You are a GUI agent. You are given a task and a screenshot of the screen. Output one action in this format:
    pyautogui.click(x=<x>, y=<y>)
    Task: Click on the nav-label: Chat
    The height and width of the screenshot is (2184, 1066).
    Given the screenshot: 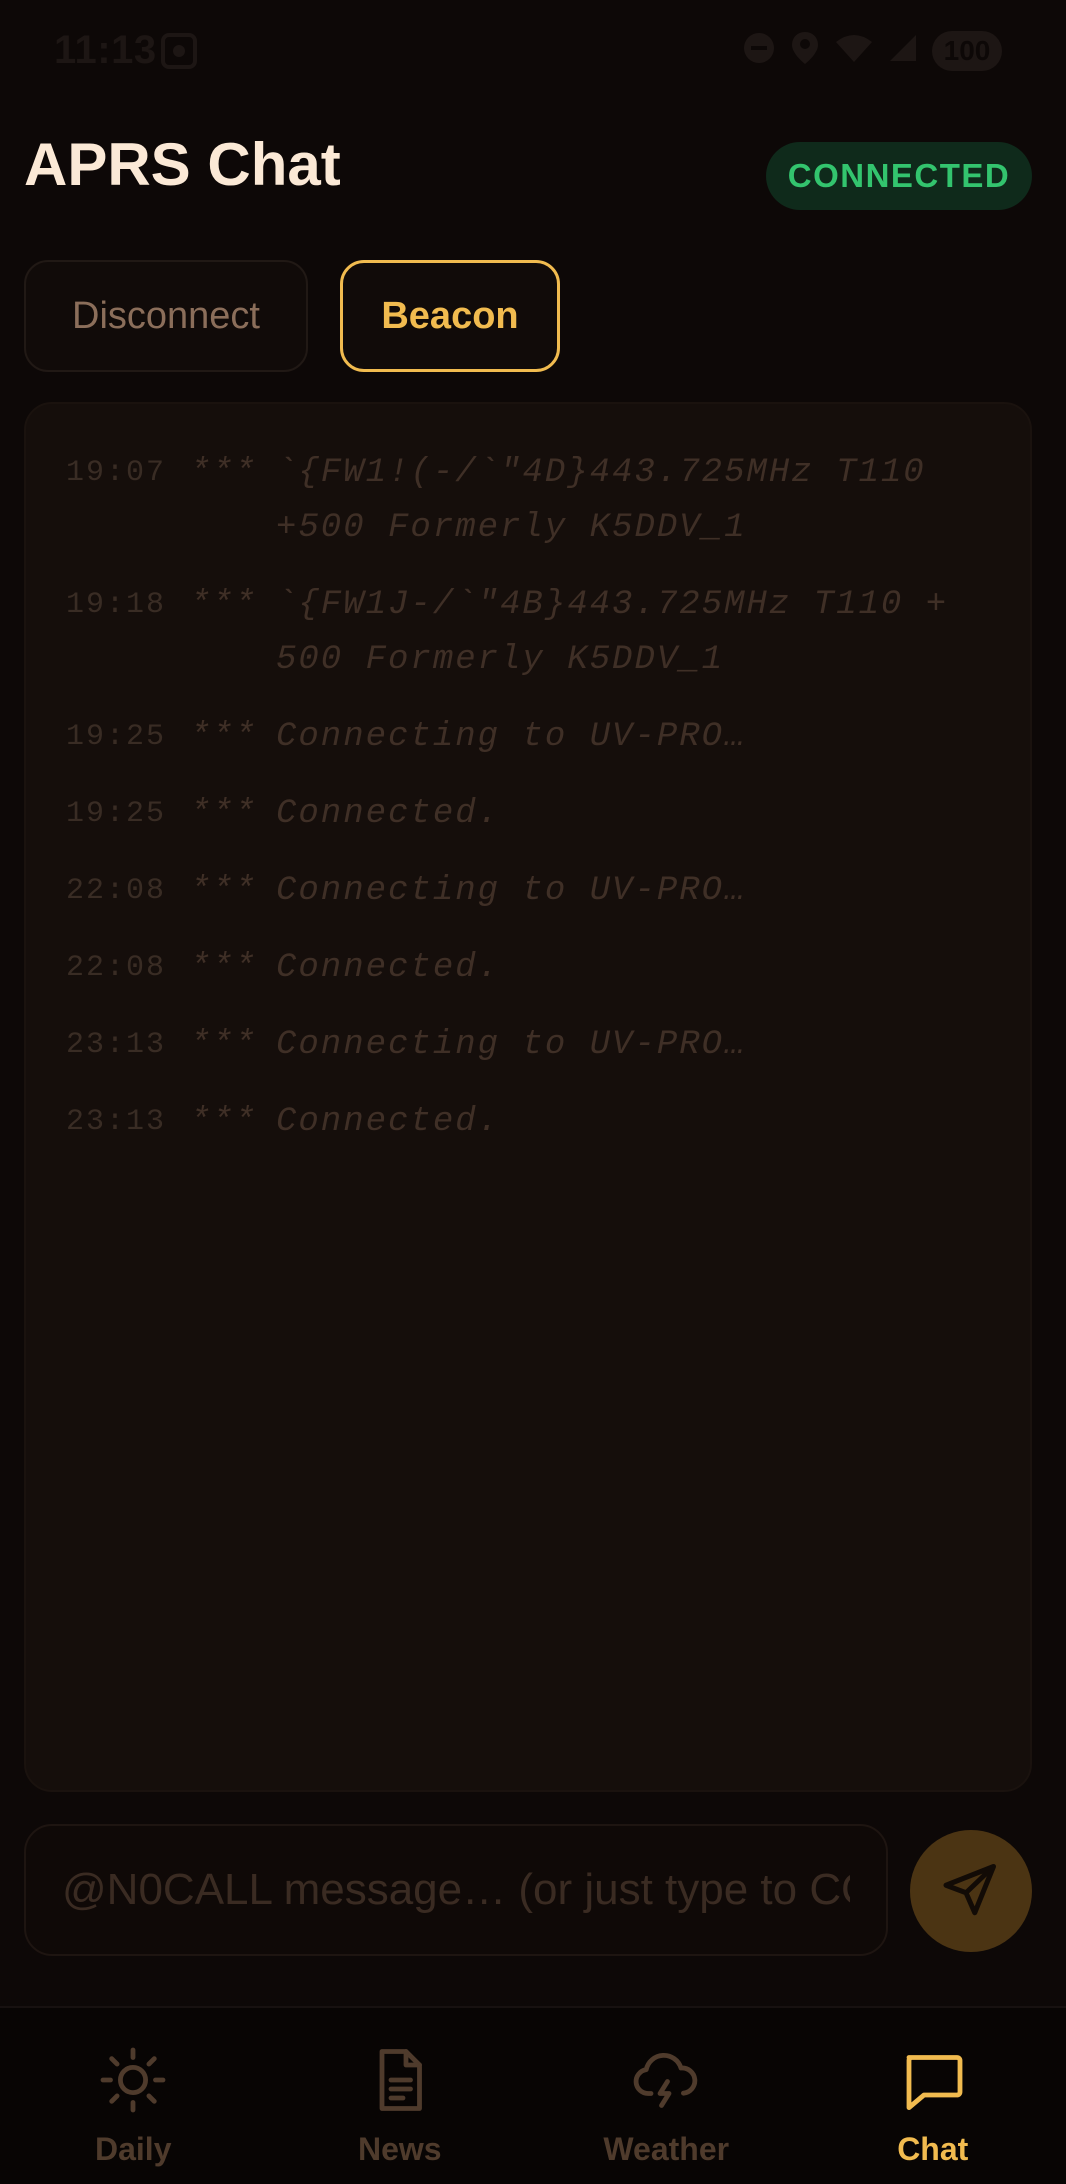 What is the action you would take?
    pyautogui.click(x=933, y=2149)
    